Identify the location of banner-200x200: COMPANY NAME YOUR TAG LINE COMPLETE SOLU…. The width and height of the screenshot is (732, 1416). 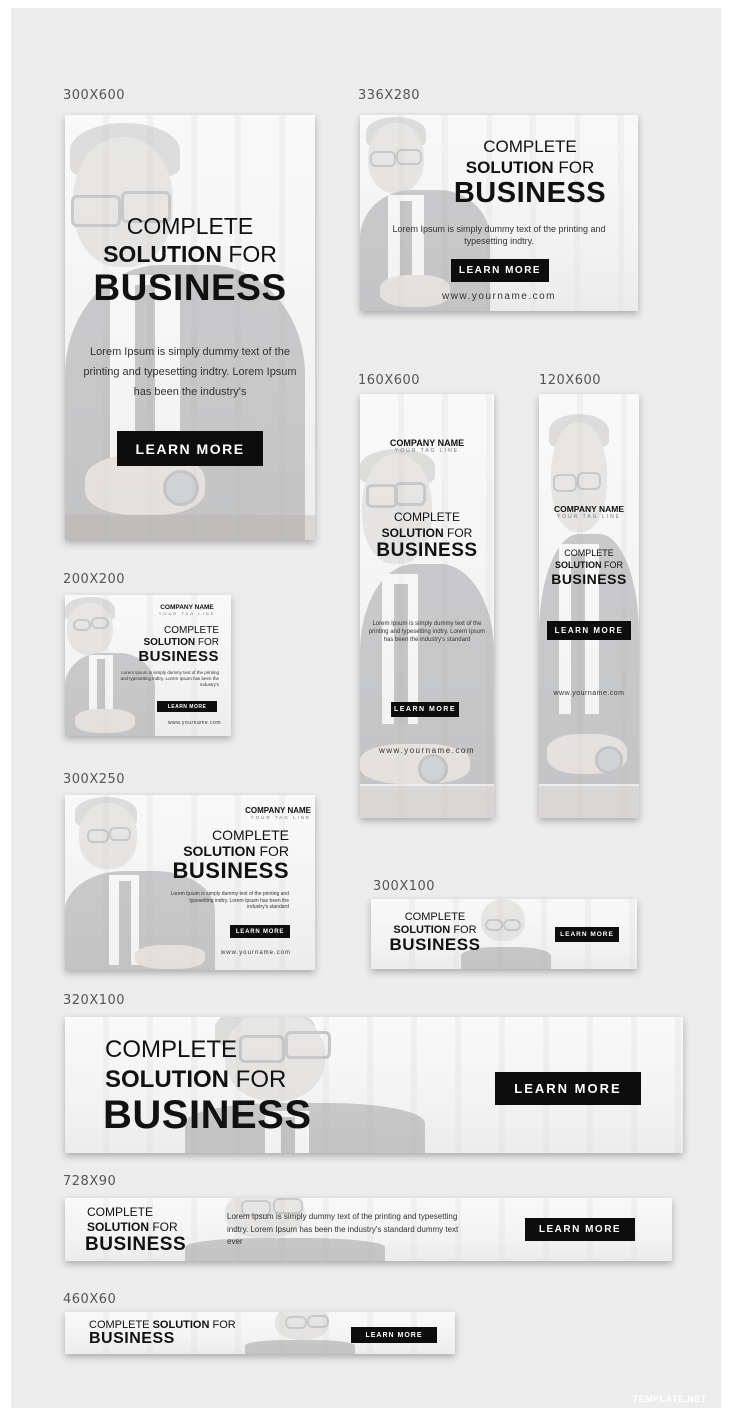
(148, 665).